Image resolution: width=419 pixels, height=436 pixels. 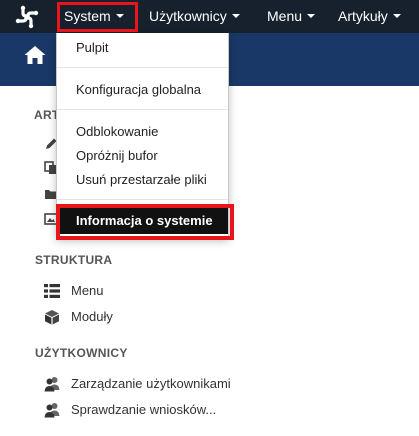 I want to click on sidebar-item-menu-label: Menu, so click(x=87, y=290).